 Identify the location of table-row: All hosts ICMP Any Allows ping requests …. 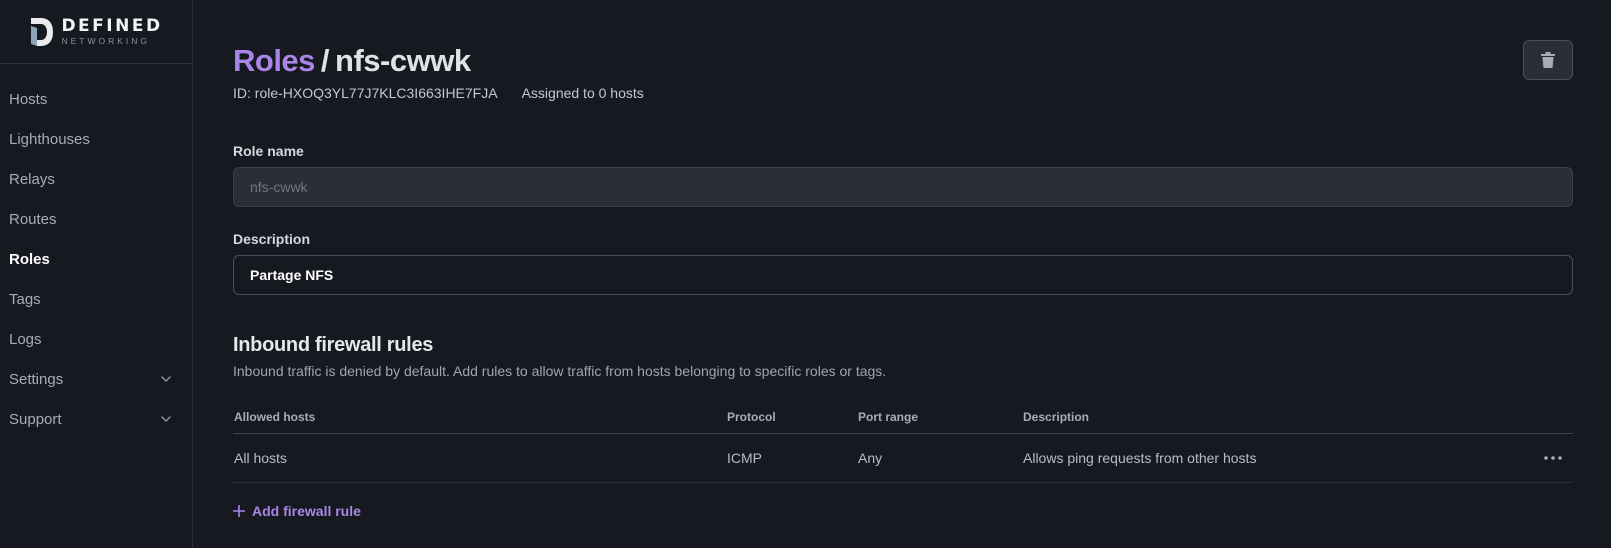
(903, 458).